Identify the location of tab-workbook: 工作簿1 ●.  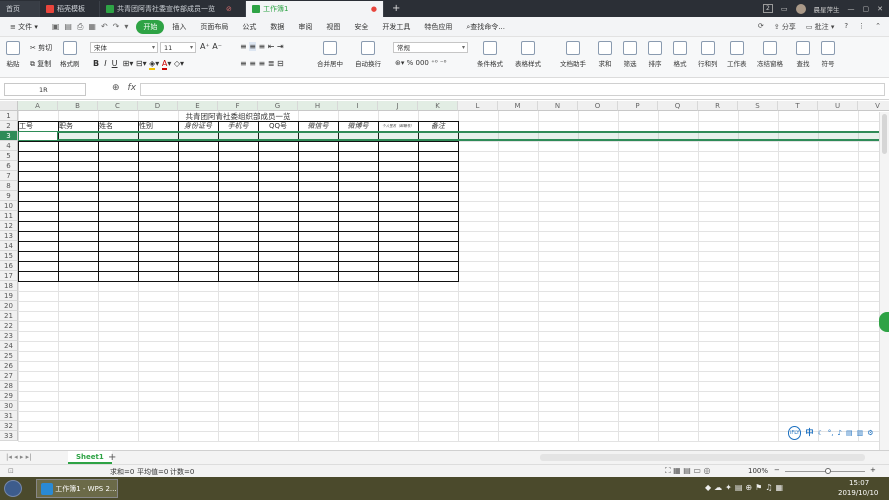
(315, 9).